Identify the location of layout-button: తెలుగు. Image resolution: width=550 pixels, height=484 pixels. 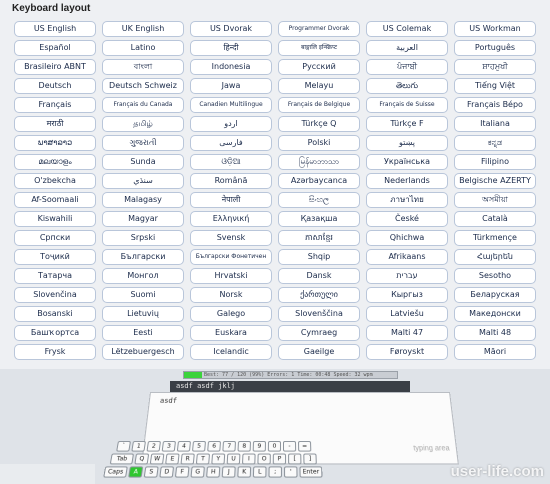
(407, 86).